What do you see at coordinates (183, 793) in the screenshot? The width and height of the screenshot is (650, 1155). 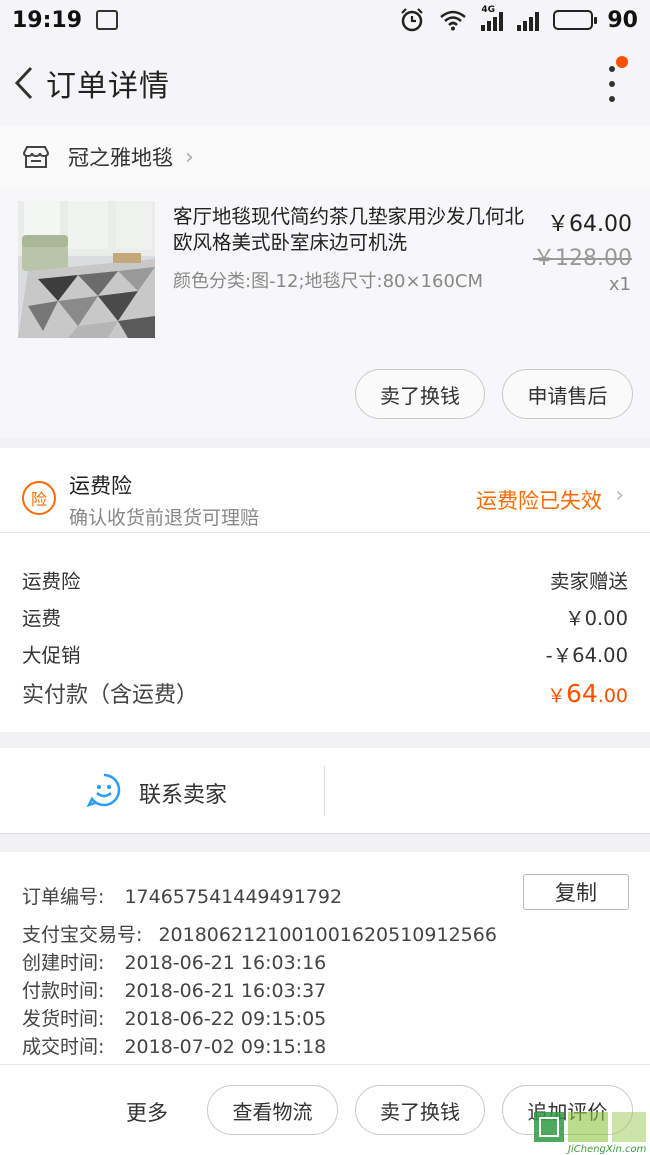 I see `contact-seller-button: 联系卖家` at bounding box center [183, 793].